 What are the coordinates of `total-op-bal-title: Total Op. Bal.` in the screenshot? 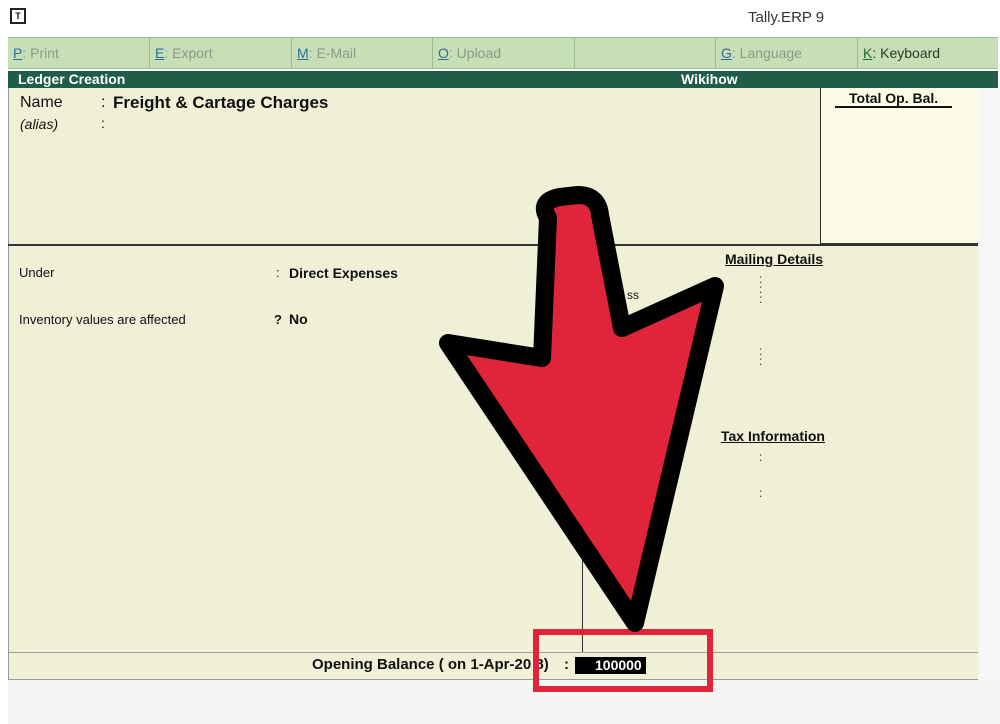 It's located at (894, 99).